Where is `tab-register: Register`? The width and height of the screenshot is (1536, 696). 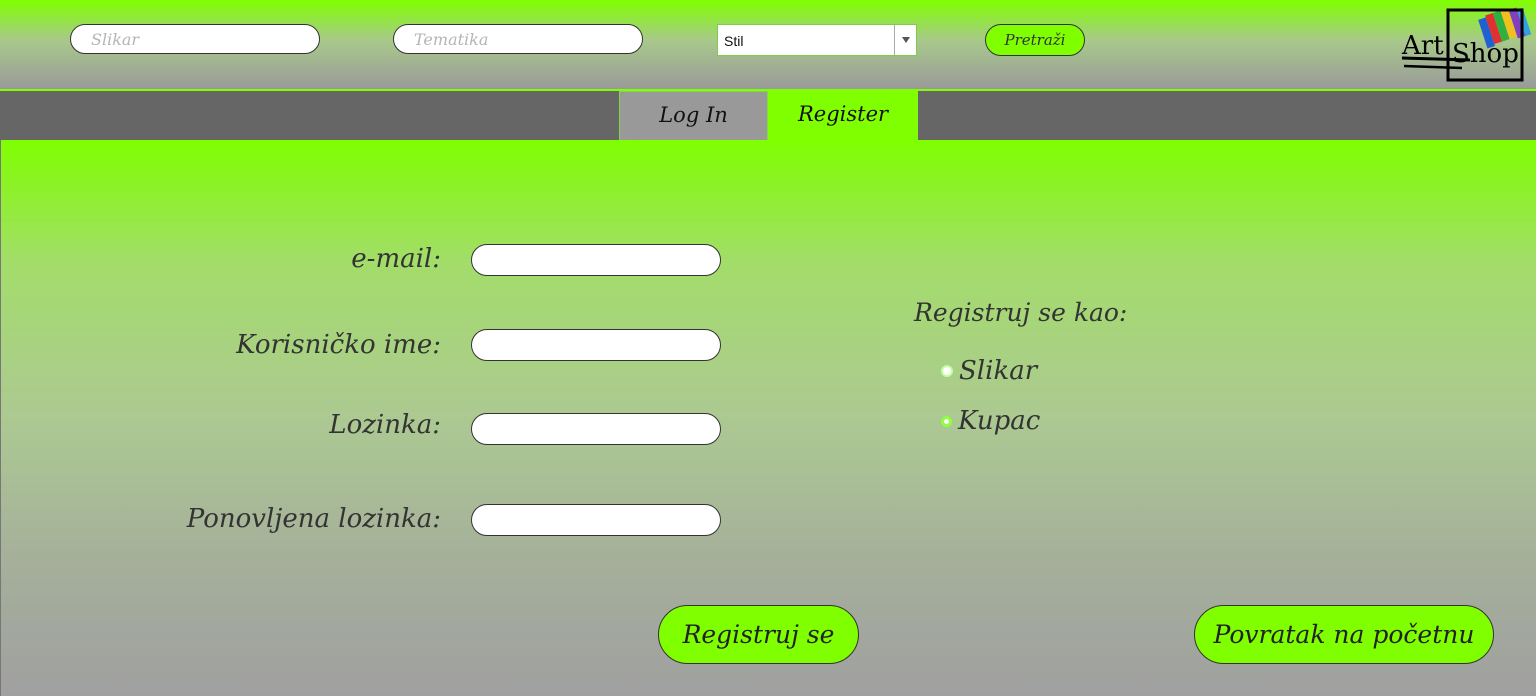
tab-register: Register is located at coordinates (843, 116).